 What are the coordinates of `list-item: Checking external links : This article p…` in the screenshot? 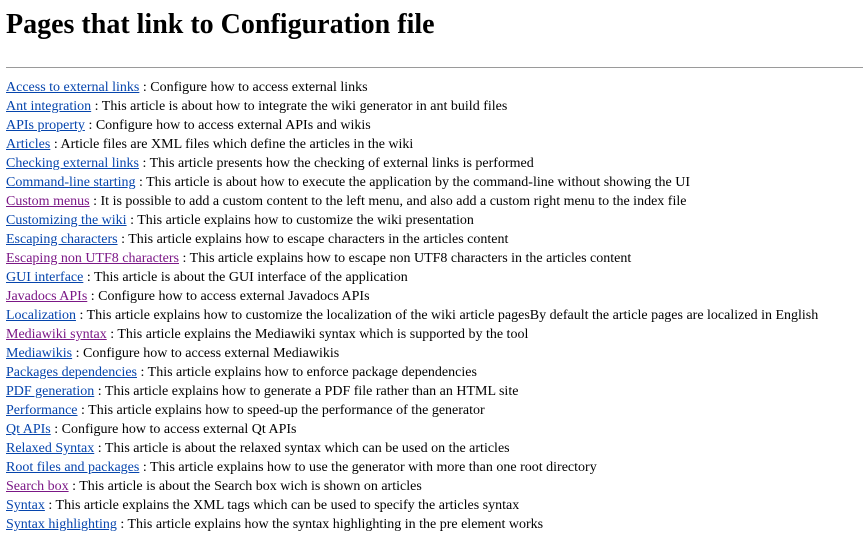 It's located at (434, 163).